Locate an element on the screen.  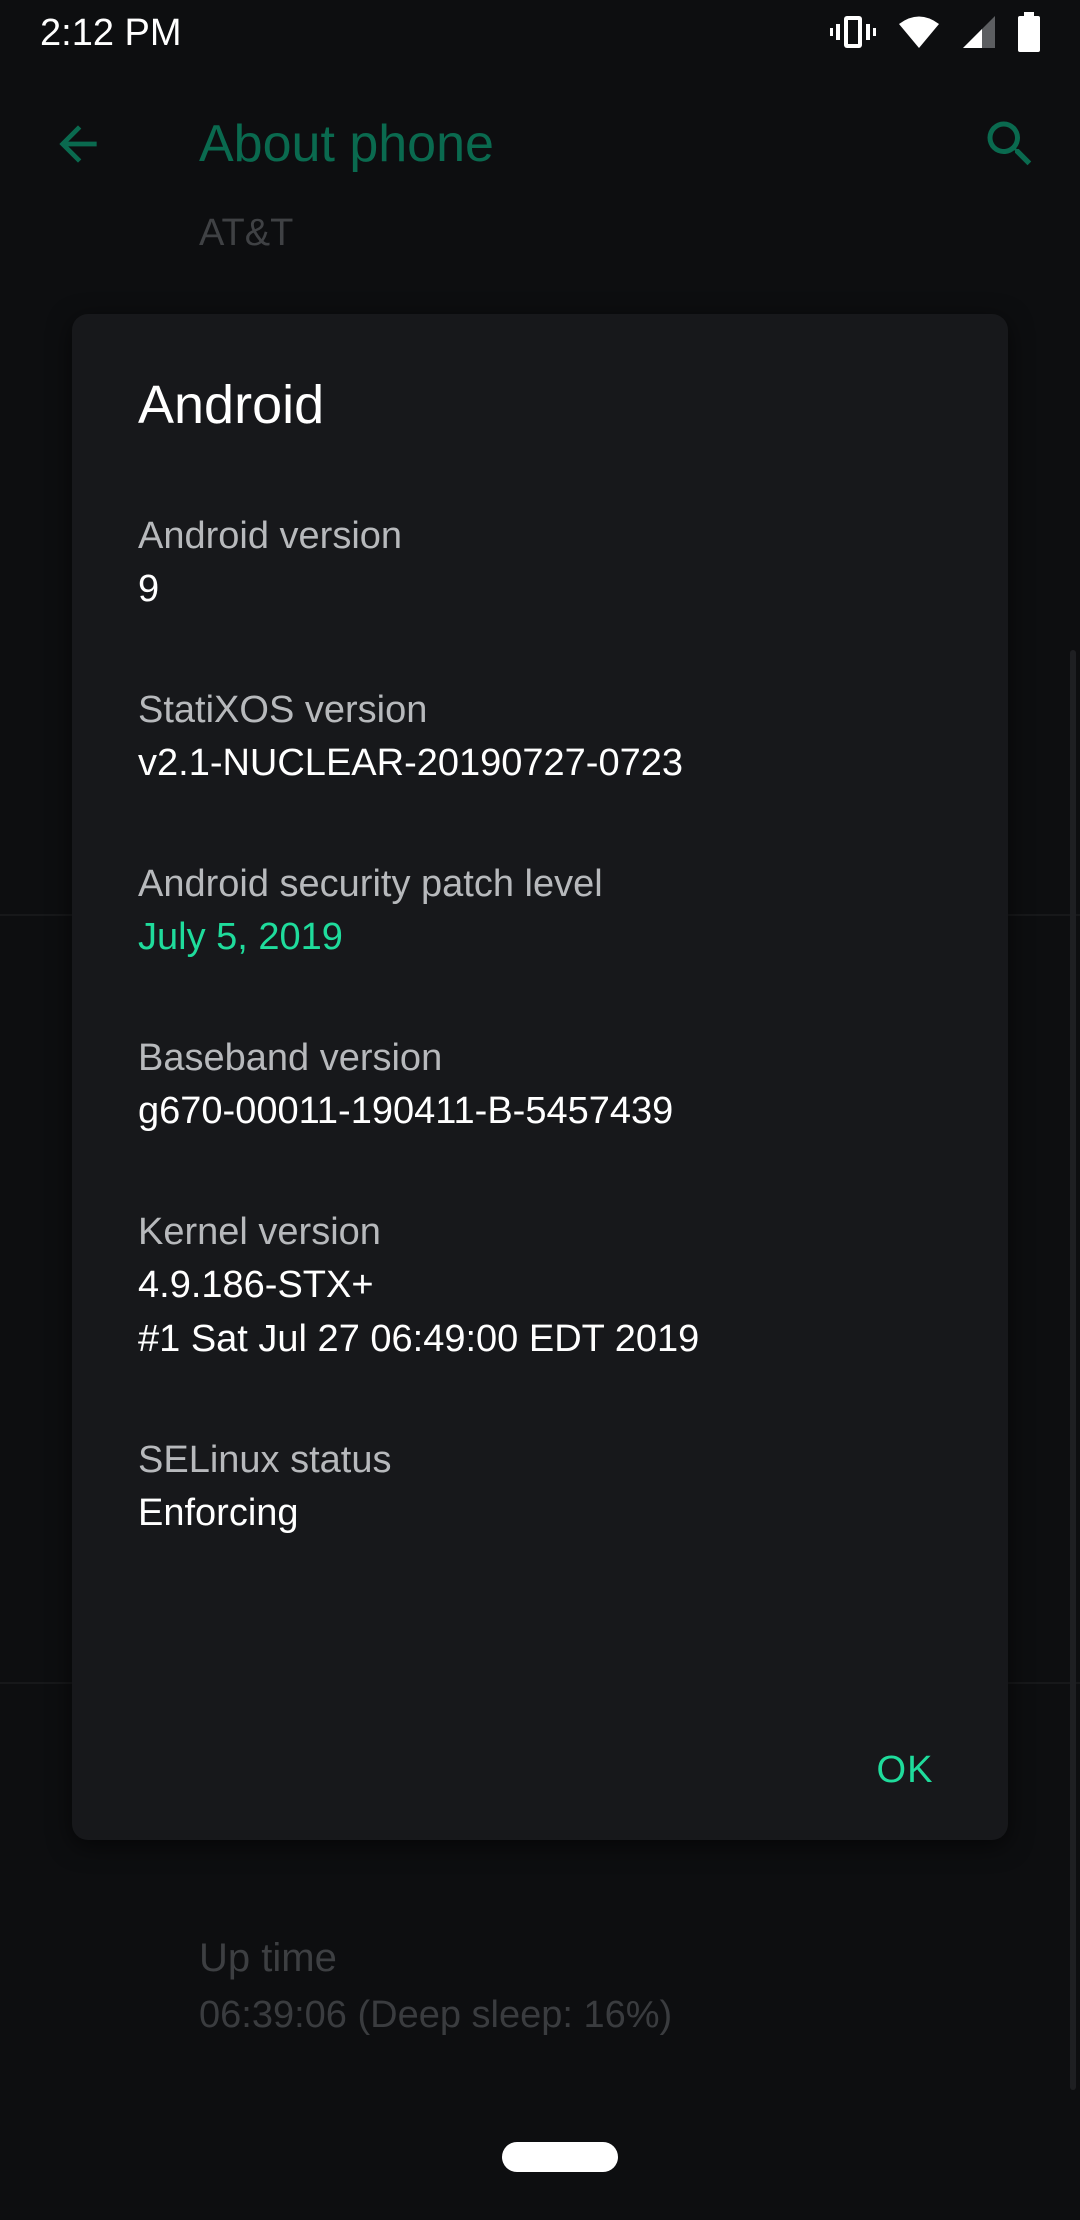
status-time: 2:12 PM is located at coordinates (111, 33).